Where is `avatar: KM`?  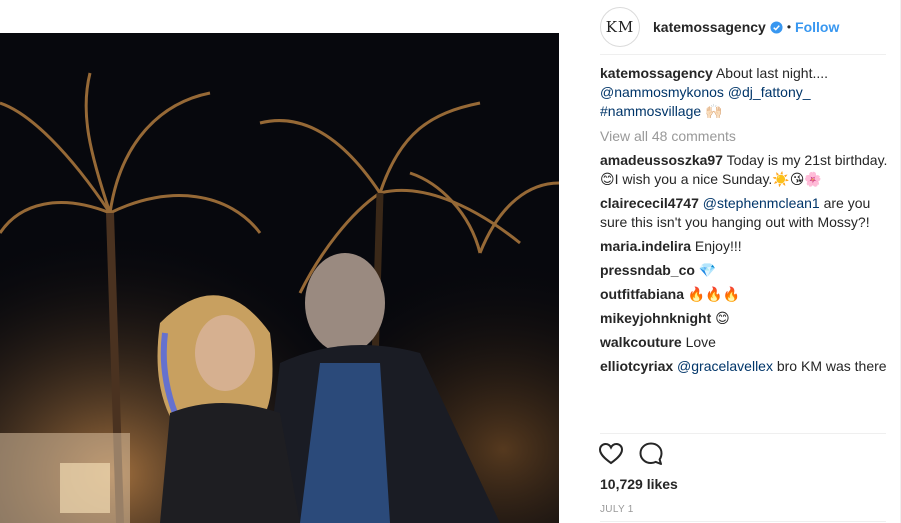 avatar: KM is located at coordinates (620, 27).